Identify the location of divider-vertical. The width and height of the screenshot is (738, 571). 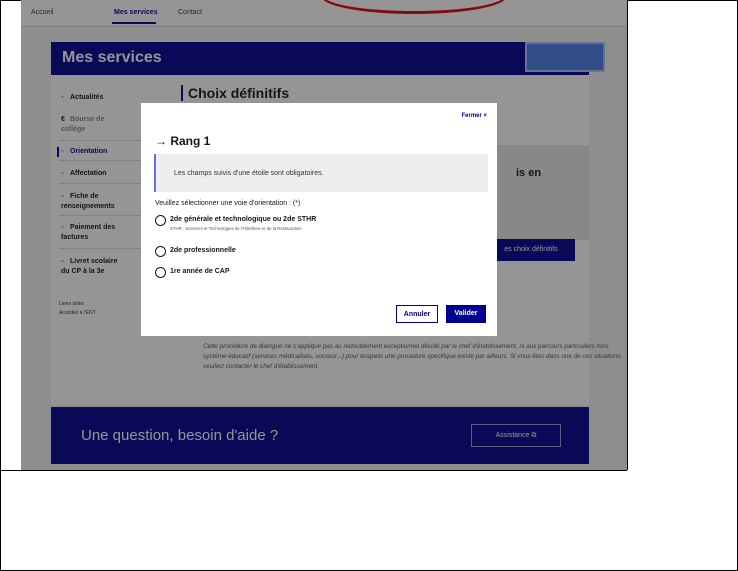
(627, 235).